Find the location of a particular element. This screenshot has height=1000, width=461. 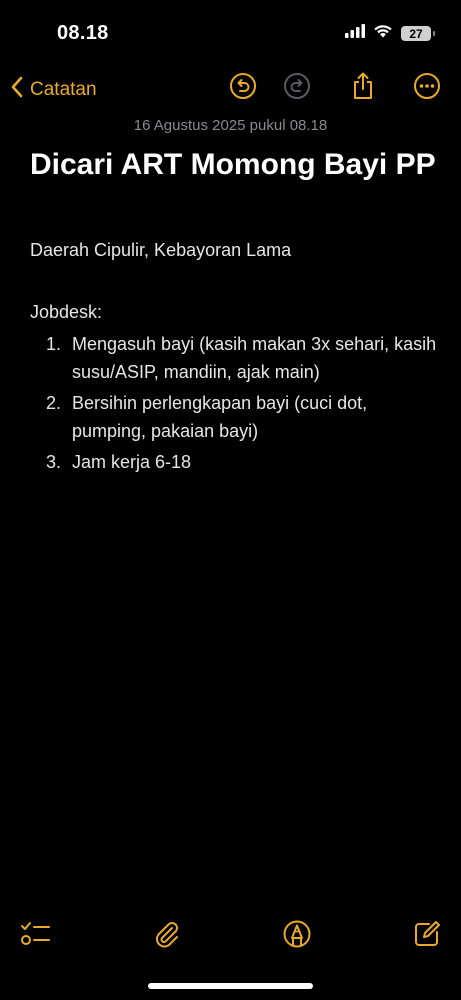

list-item-number: 2. is located at coordinates (53, 403).